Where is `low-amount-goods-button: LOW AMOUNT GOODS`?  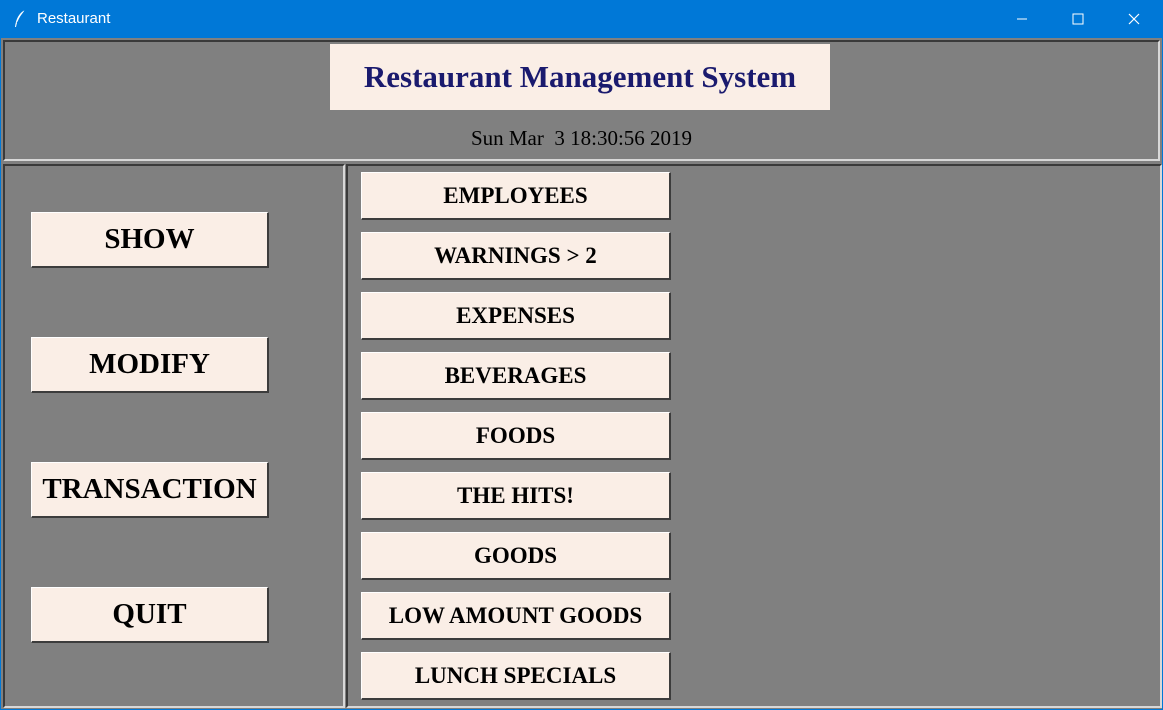
low-amount-goods-button: LOW AMOUNT GOODS is located at coordinates (516, 616).